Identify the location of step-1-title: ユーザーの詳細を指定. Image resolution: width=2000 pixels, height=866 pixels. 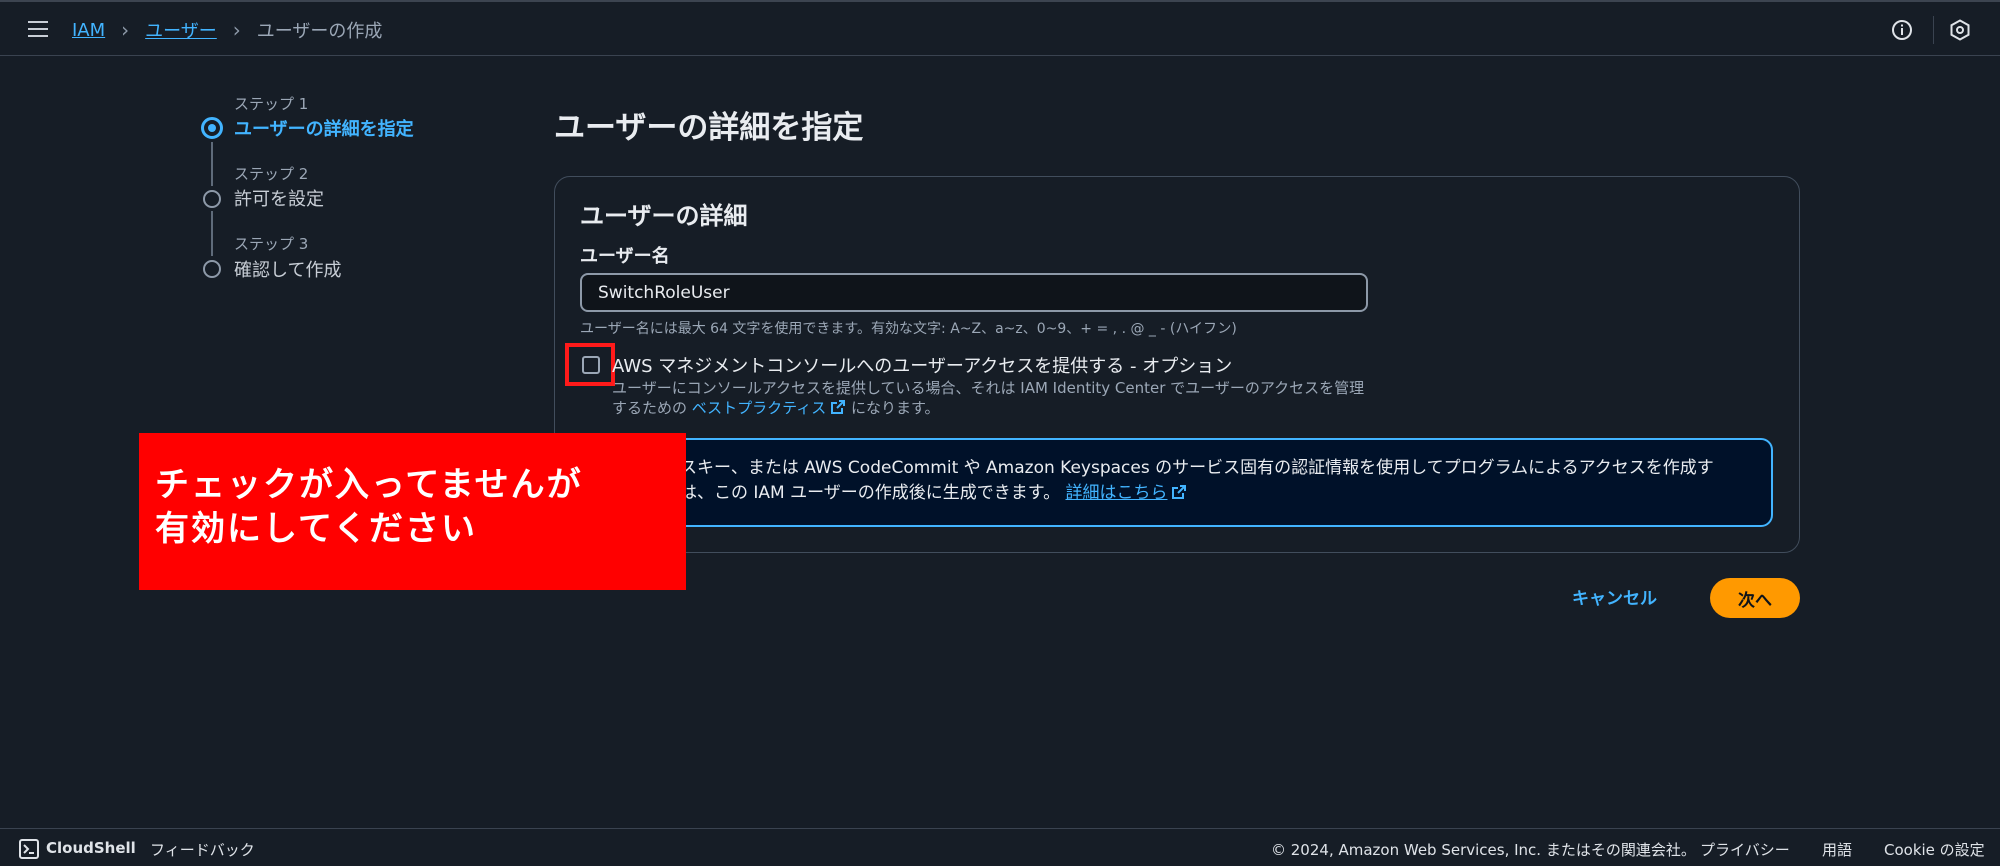
(324, 128).